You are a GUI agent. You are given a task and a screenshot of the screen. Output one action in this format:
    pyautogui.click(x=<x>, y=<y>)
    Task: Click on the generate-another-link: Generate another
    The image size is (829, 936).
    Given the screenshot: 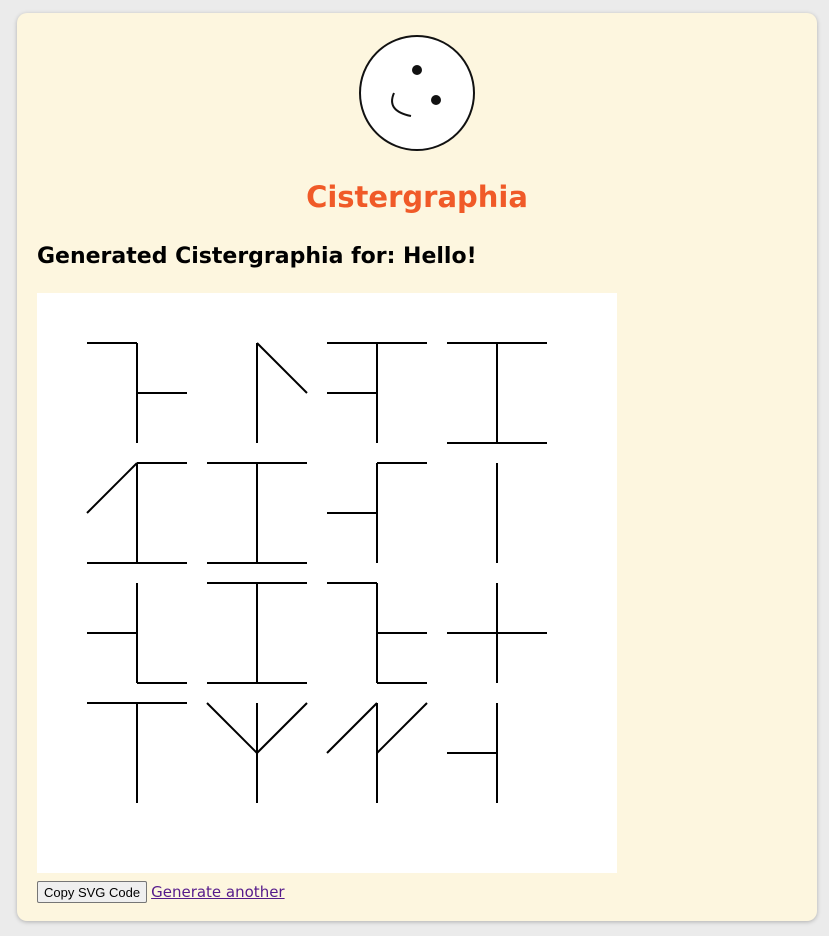 What is the action you would take?
    pyautogui.click(x=217, y=892)
    